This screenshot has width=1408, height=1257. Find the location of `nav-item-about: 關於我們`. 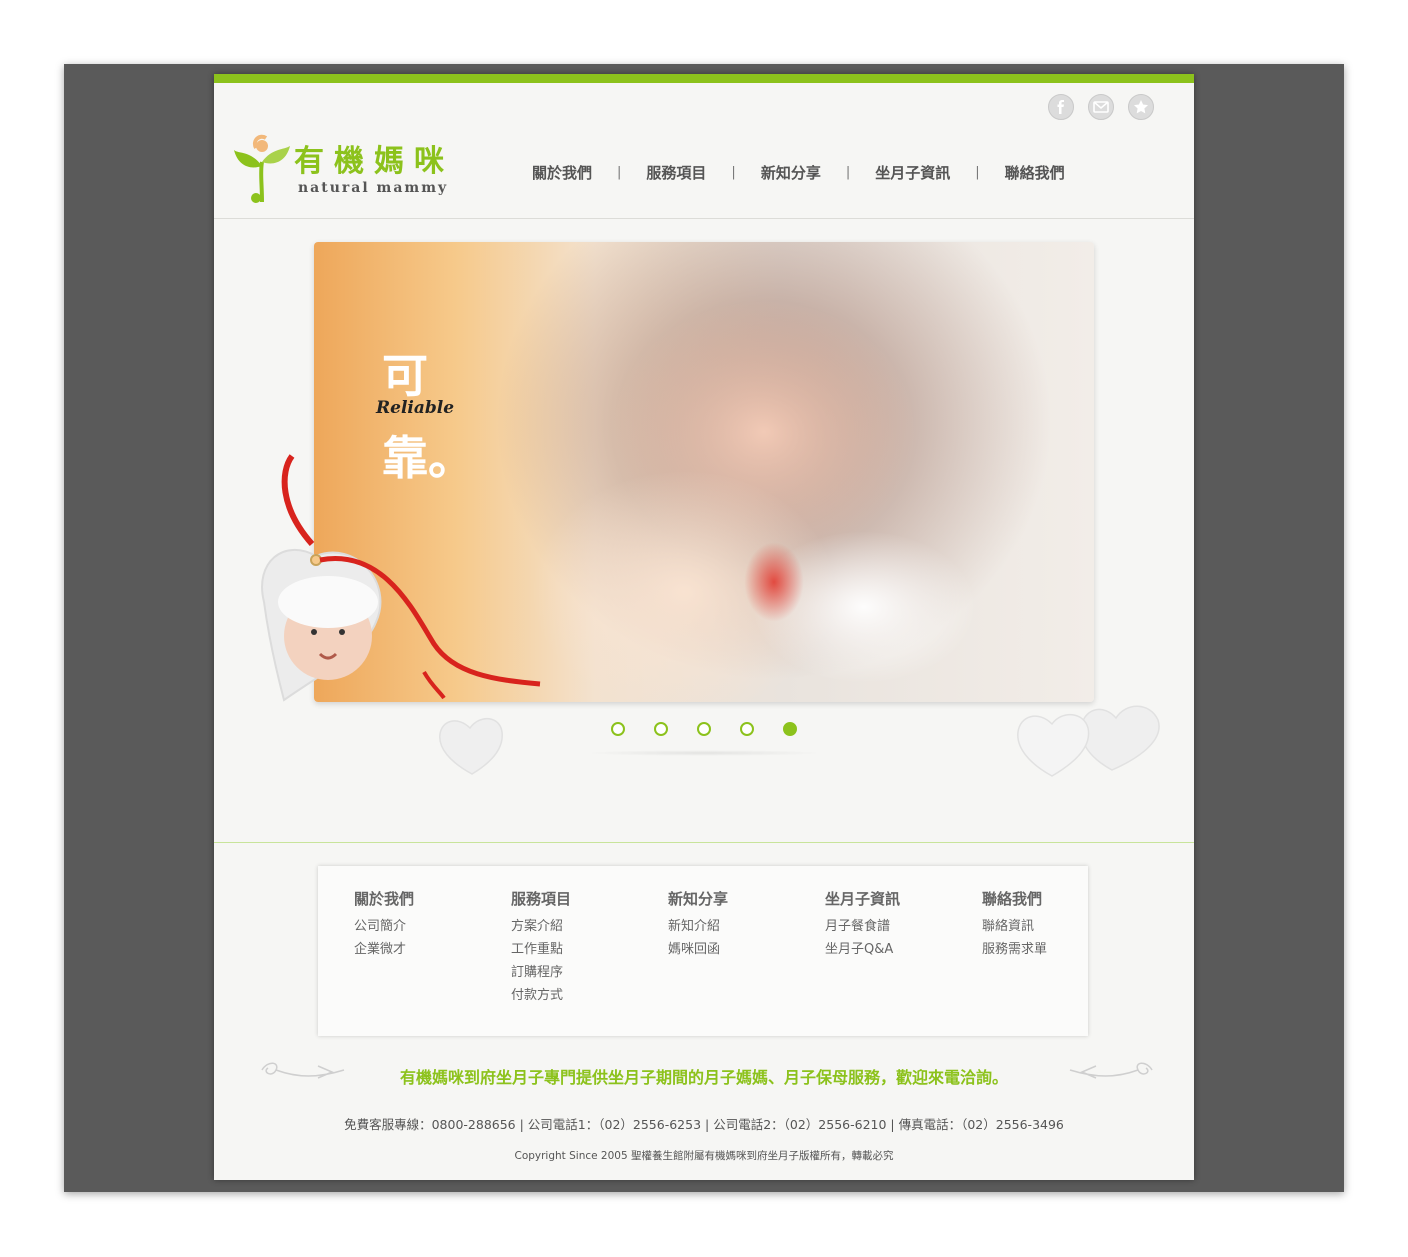

nav-item-about: 關於我們 is located at coordinates (562, 172).